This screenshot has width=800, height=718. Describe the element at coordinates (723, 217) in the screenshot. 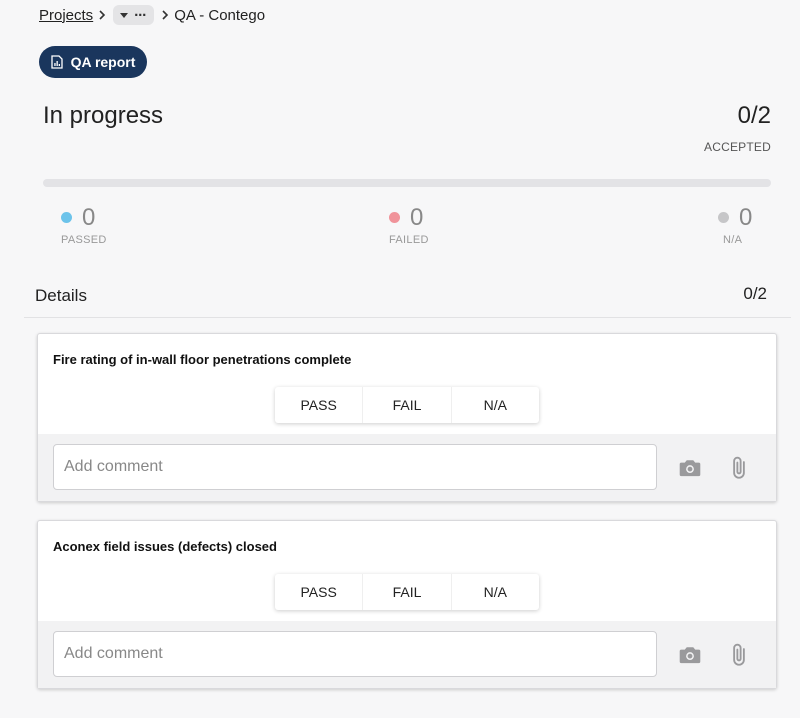

I see `na-dot-icon` at that location.